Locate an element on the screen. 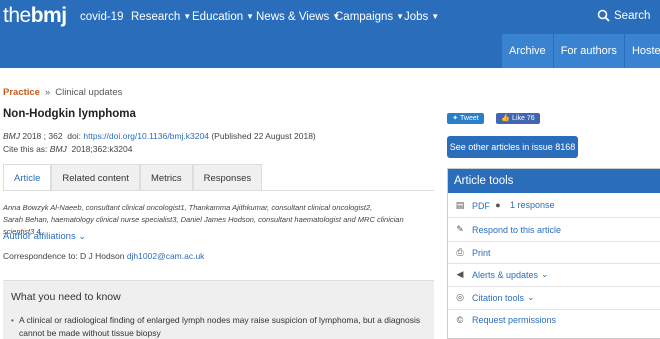 The height and width of the screenshot is (339, 660). see-other-articles-button: See other articles in issue 8168 is located at coordinates (512, 147).